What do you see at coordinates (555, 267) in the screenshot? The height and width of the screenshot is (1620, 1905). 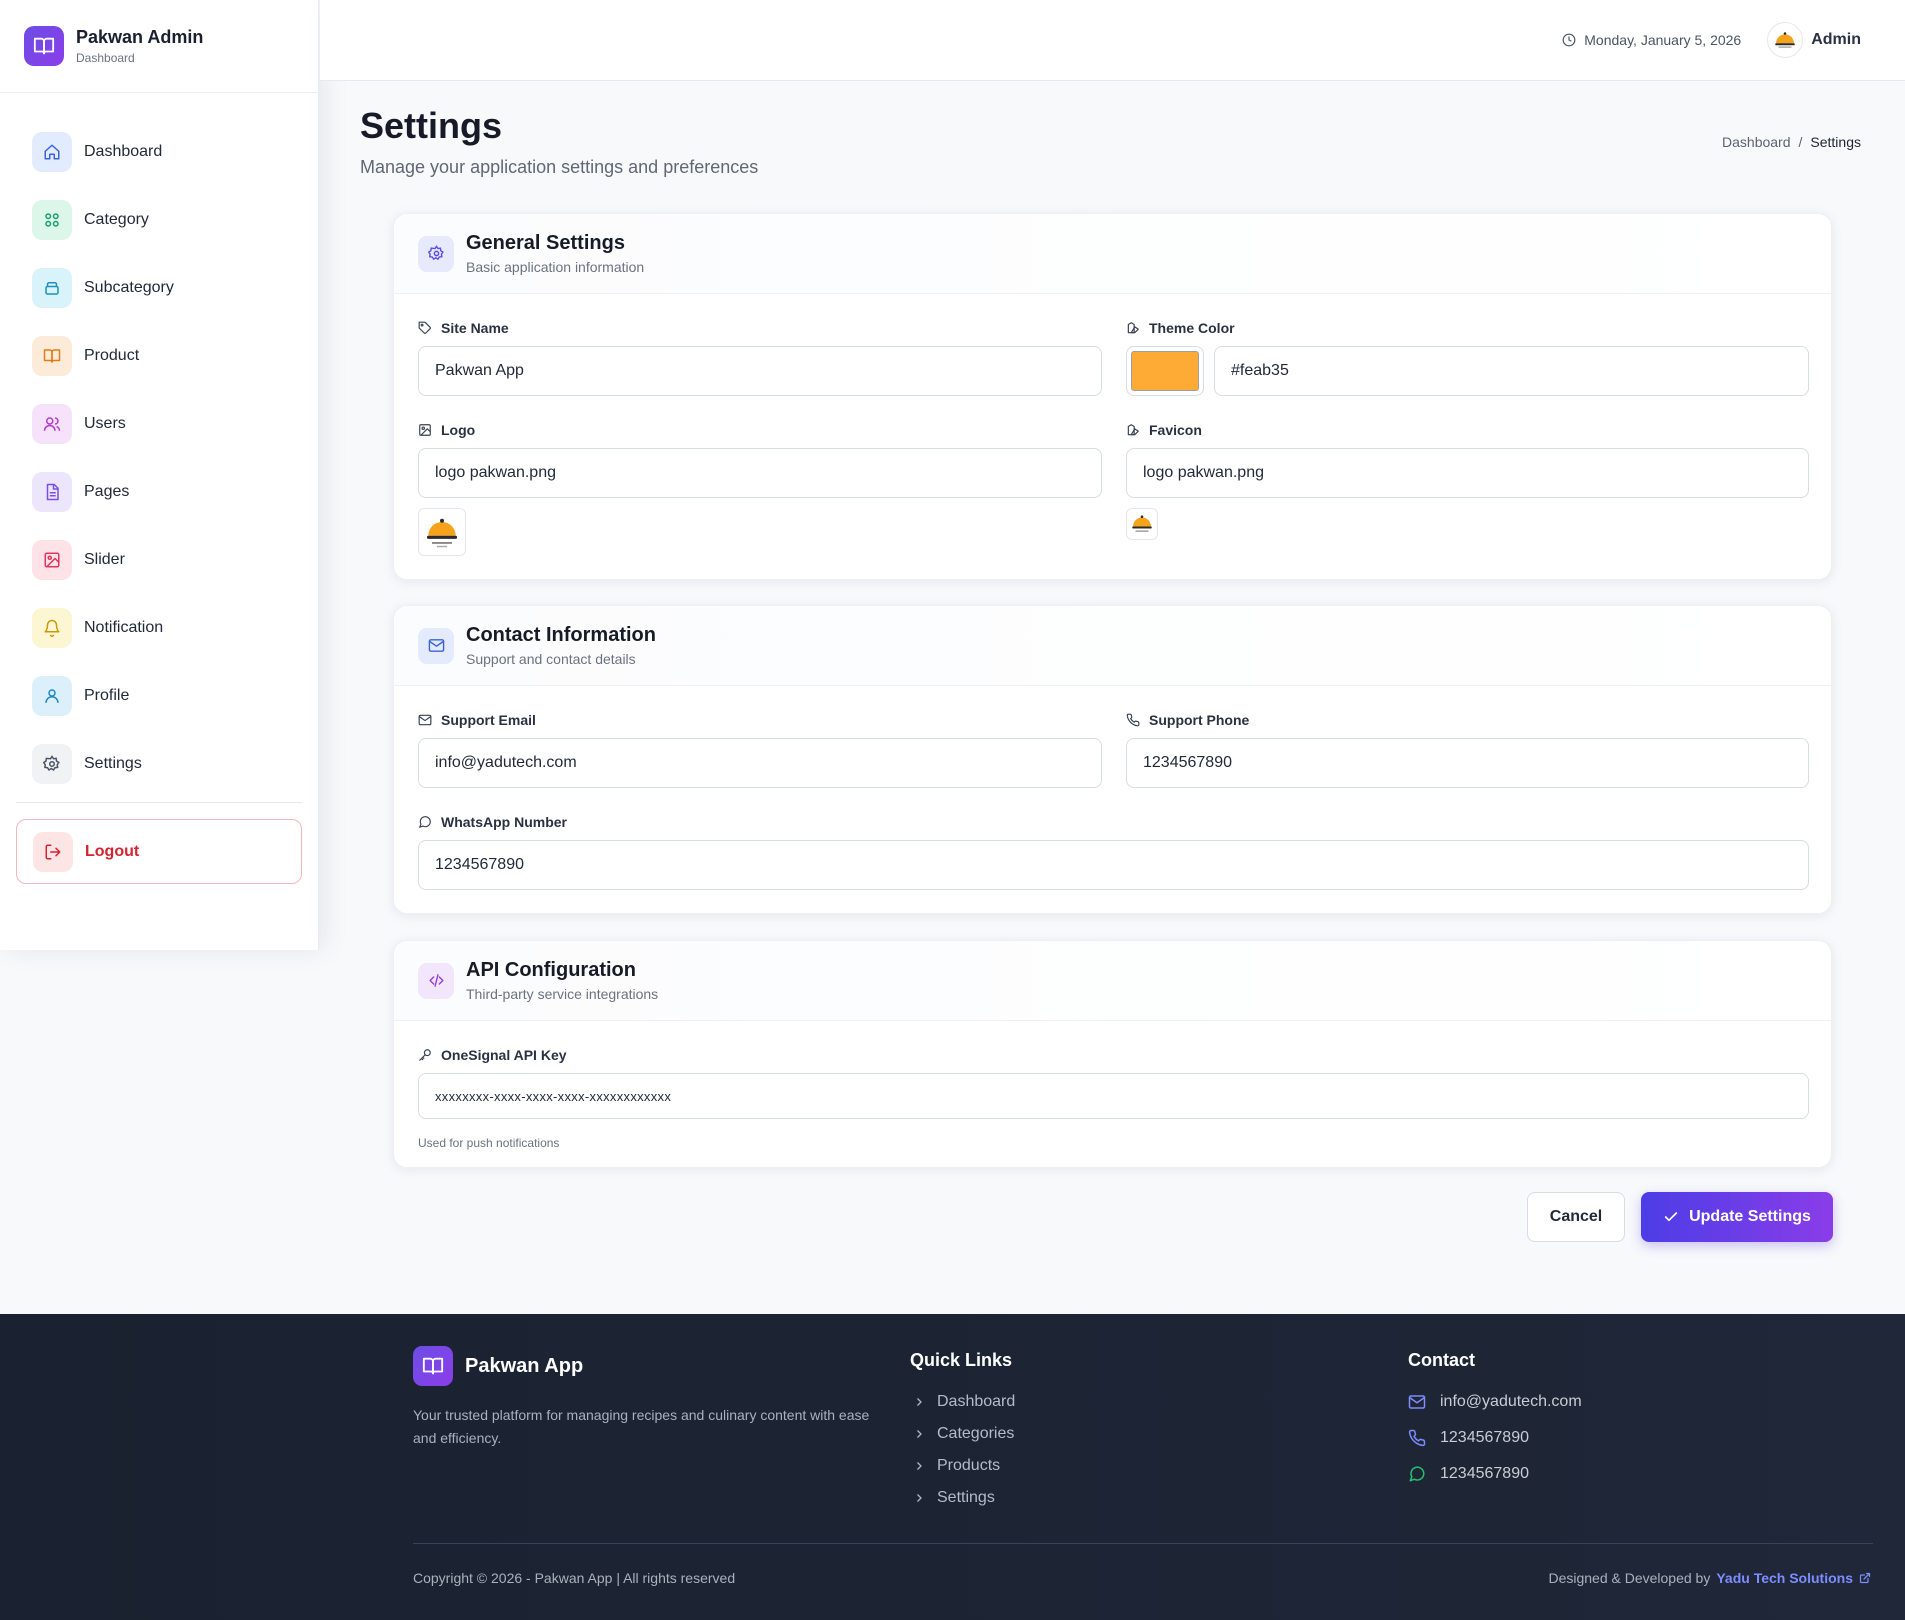 I see `card-subtitle: Basic application information` at bounding box center [555, 267].